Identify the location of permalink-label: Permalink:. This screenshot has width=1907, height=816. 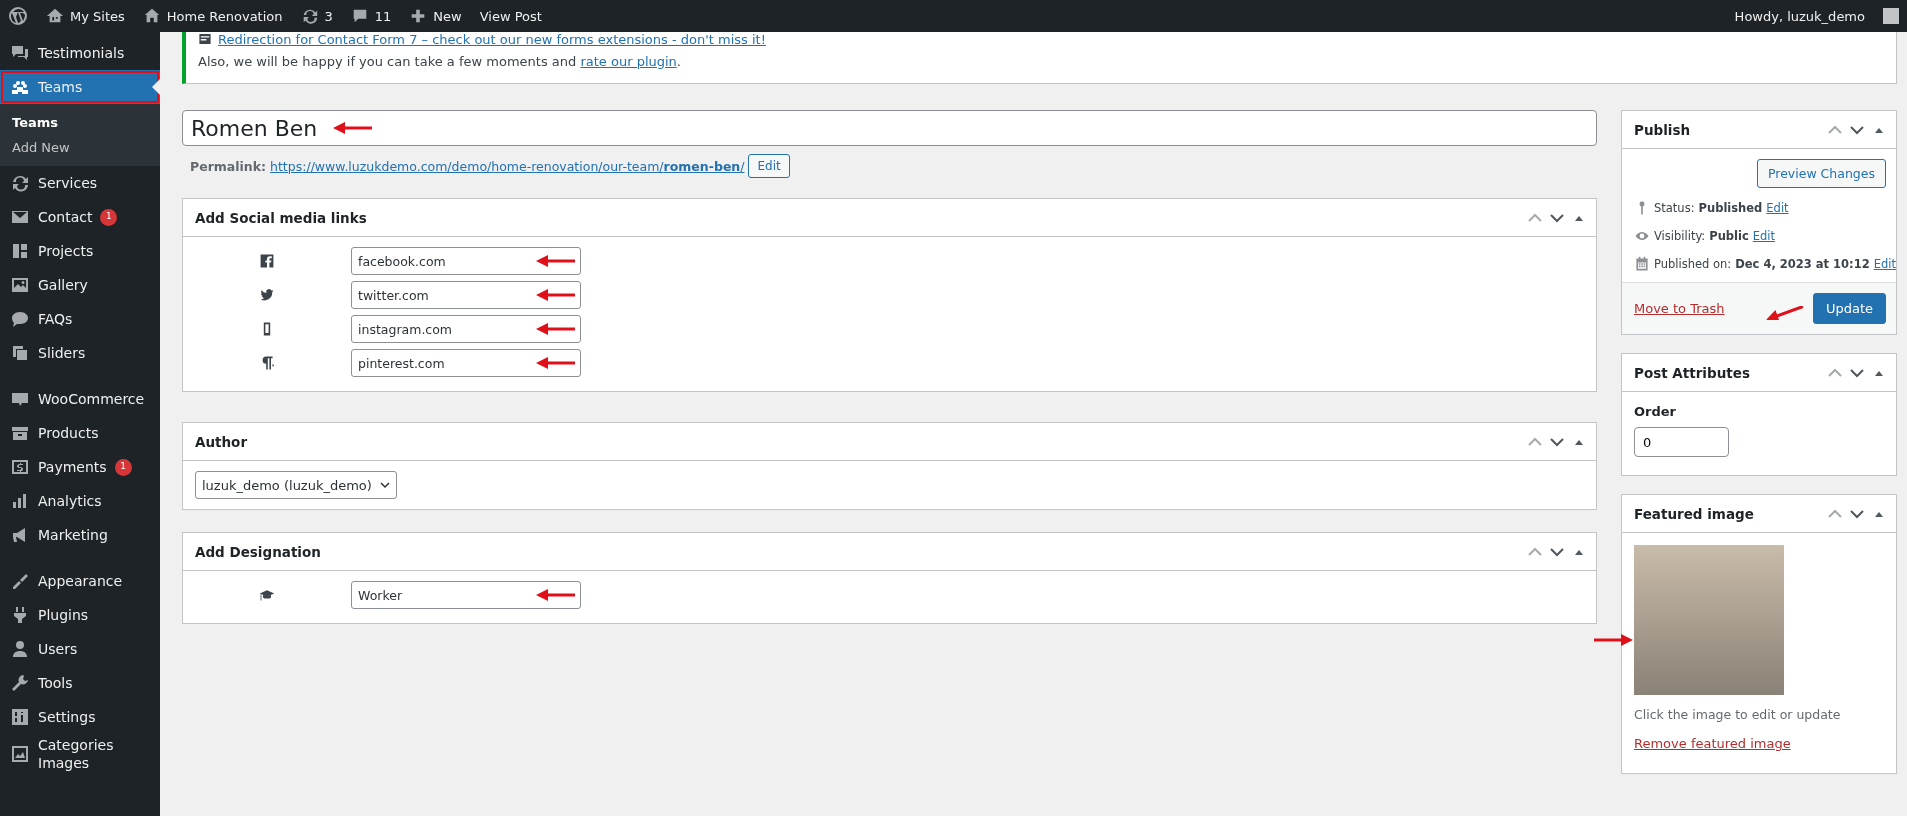
(228, 166).